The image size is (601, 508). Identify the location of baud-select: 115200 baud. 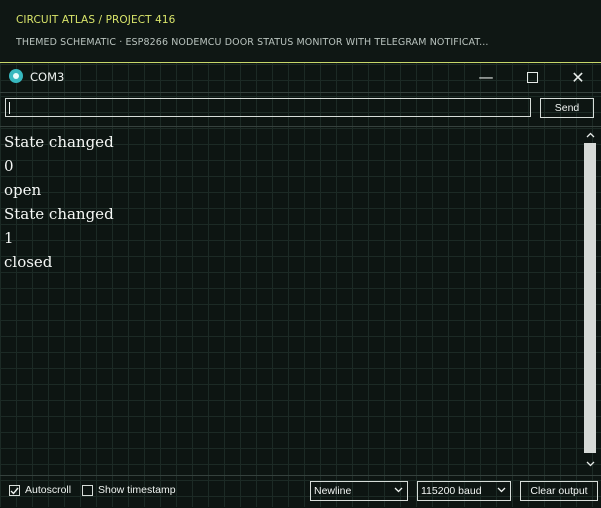
(464, 491).